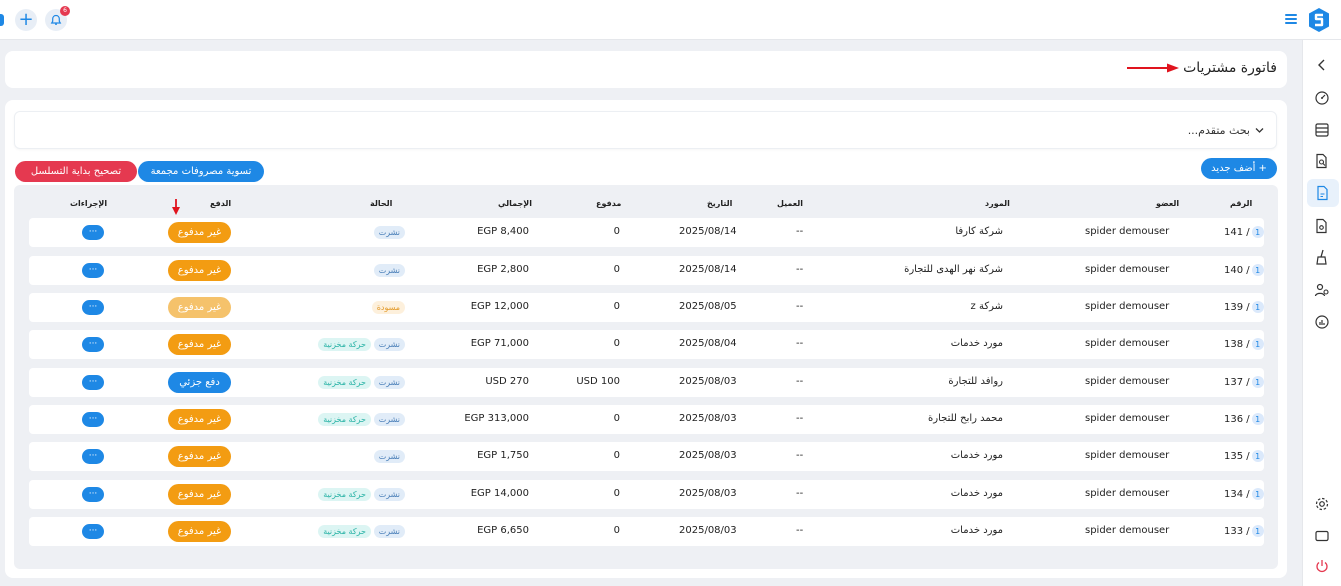 Image resolution: width=1341 pixels, height=586 pixels. I want to click on column-header-number: الرقم, so click(1241, 203).